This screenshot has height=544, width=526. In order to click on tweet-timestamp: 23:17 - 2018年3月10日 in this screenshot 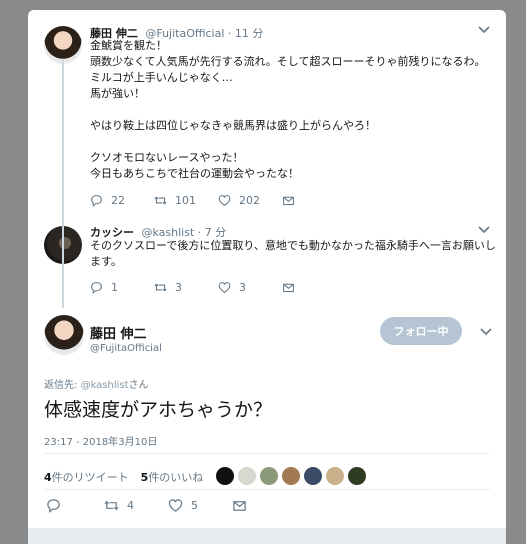, I will do `click(100, 440)`.